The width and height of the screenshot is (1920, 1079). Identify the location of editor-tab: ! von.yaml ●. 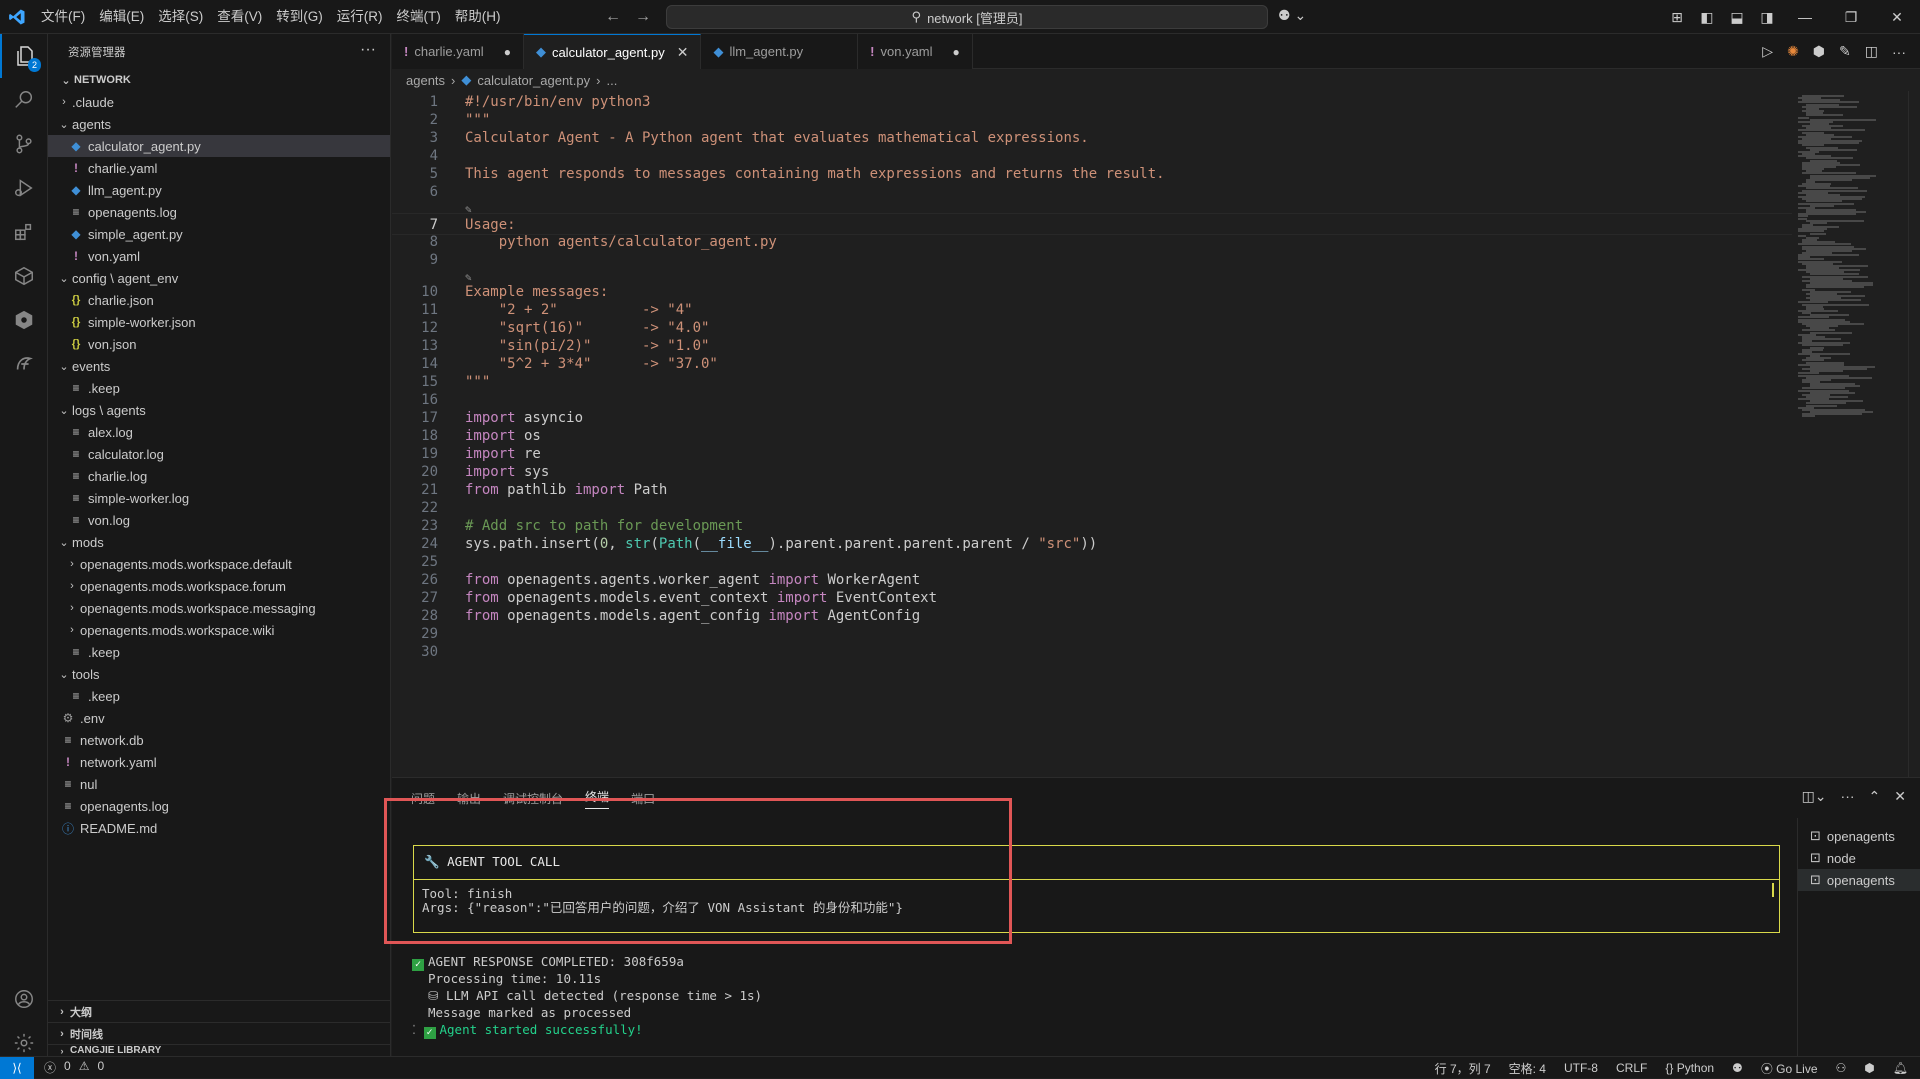
(915, 51).